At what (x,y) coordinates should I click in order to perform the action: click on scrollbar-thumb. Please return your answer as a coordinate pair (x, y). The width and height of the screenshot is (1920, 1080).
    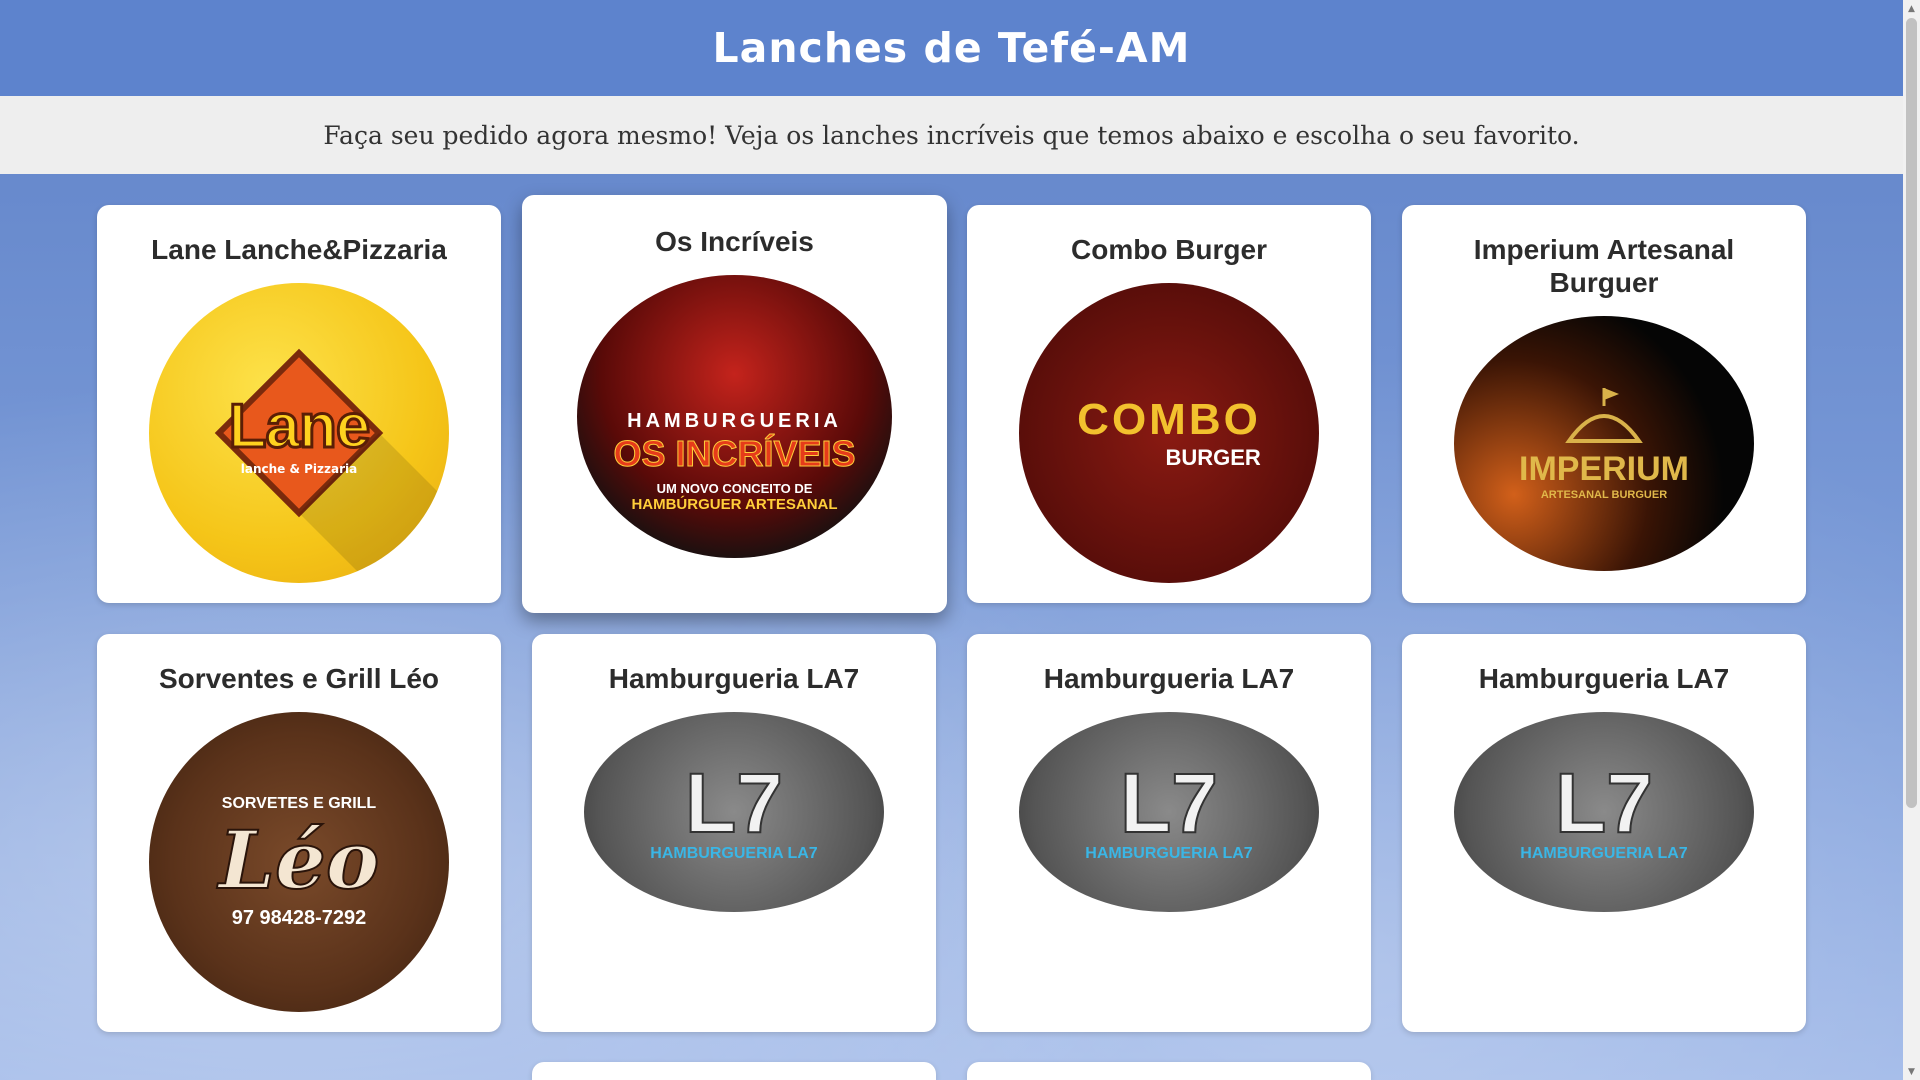
    Looking at the image, I should click on (1911, 413).